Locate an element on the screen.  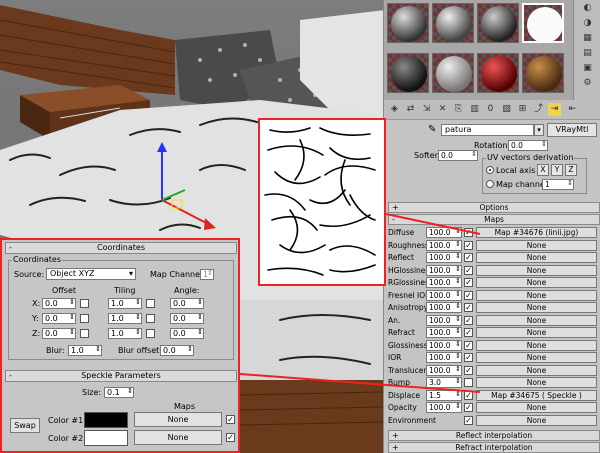
map-channel-radio is located at coordinates (490, 184).